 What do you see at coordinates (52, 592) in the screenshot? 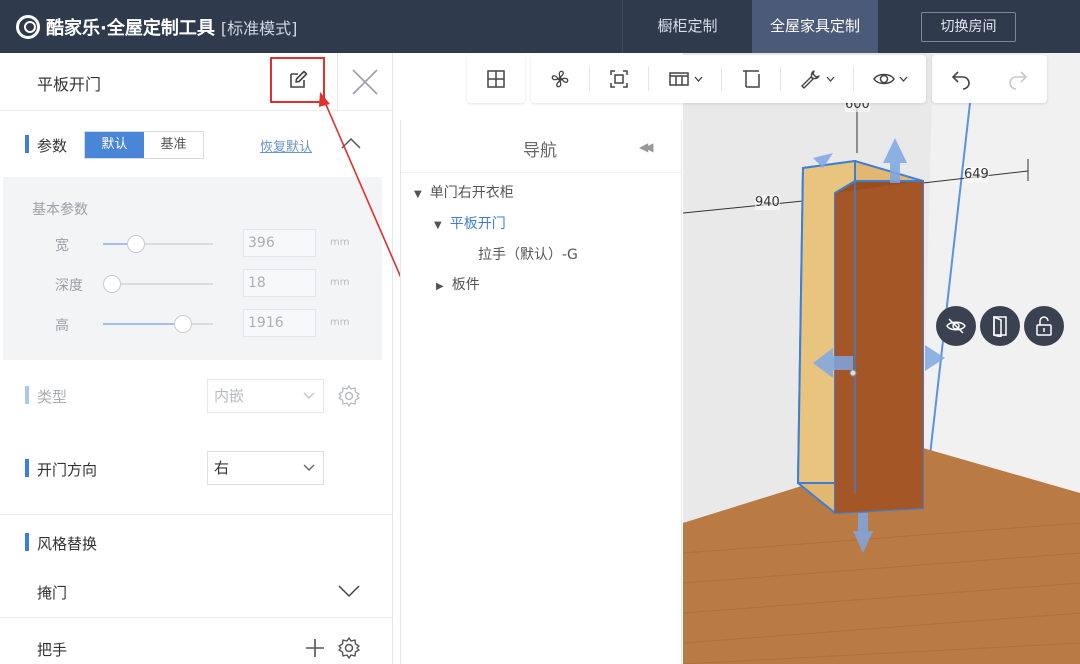
I see `cover-door-label: 掩门` at bounding box center [52, 592].